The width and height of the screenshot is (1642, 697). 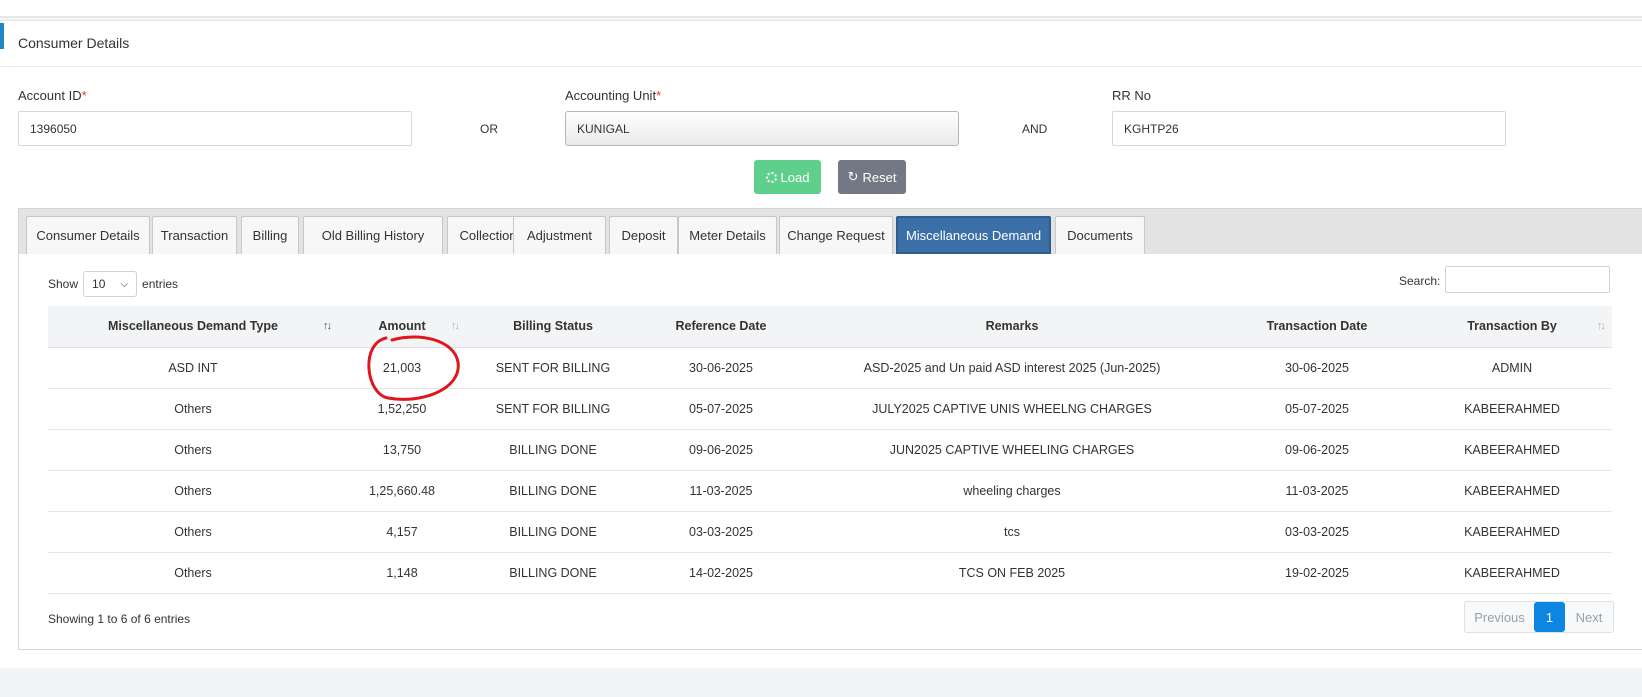 What do you see at coordinates (643, 235) in the screenshot?
I see `tab-deposit: Deposit` at bounding box center [643, 235].